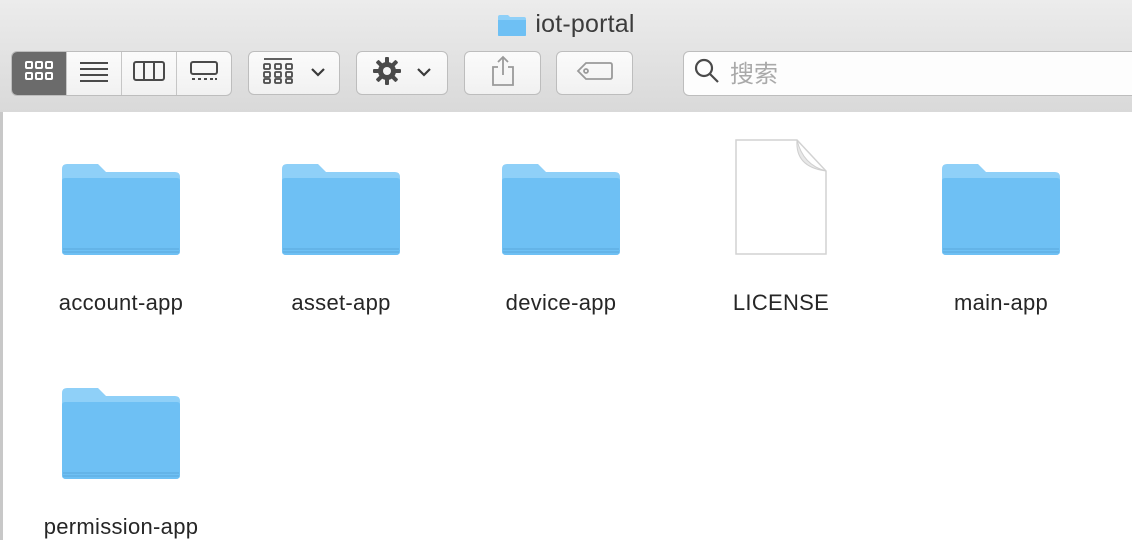  What do you see at coordinates (1001, 302) in the screenshot?
I see `file-name: main-app` at bounding box center [1001, 302].